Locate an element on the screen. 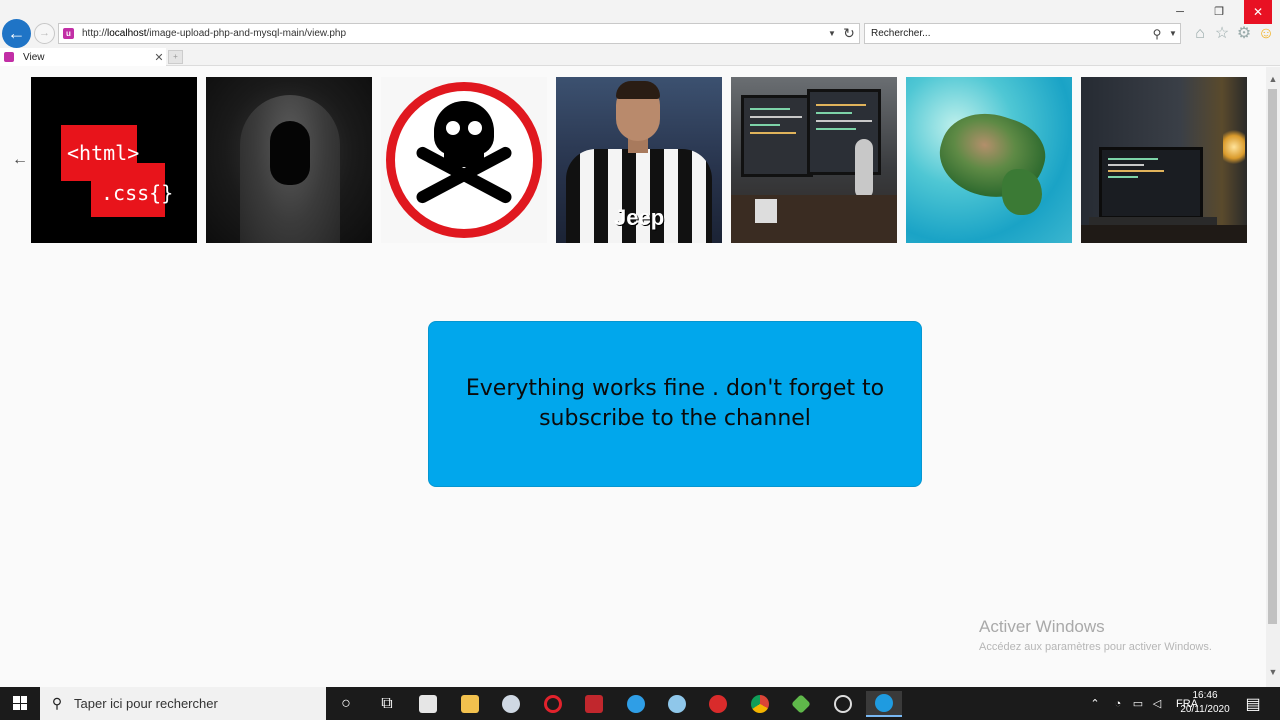  site-favicon-icon: u is located at coordinates (68, 33).